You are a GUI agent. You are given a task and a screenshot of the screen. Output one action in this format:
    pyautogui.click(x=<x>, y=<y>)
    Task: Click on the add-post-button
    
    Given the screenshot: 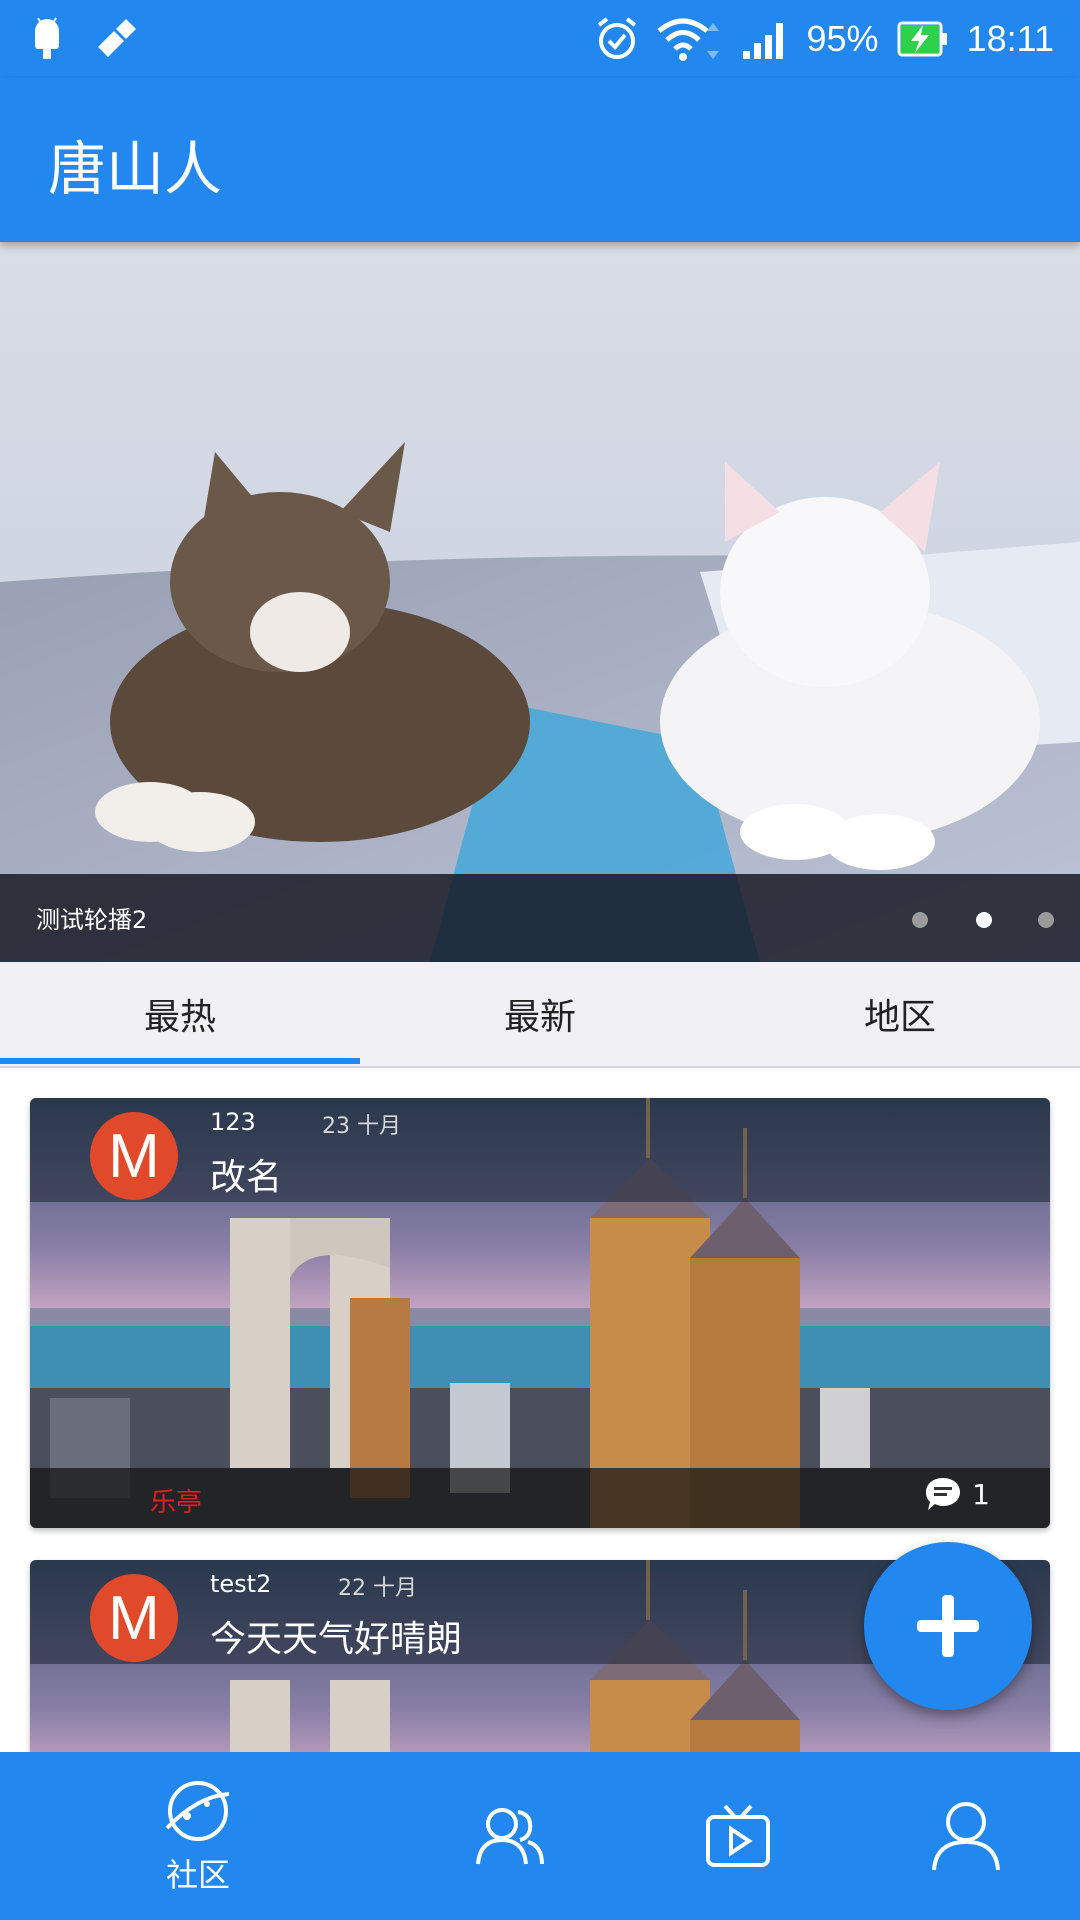 What is the action you would take?
    pyautogui.click(x=948, y=1626)
    